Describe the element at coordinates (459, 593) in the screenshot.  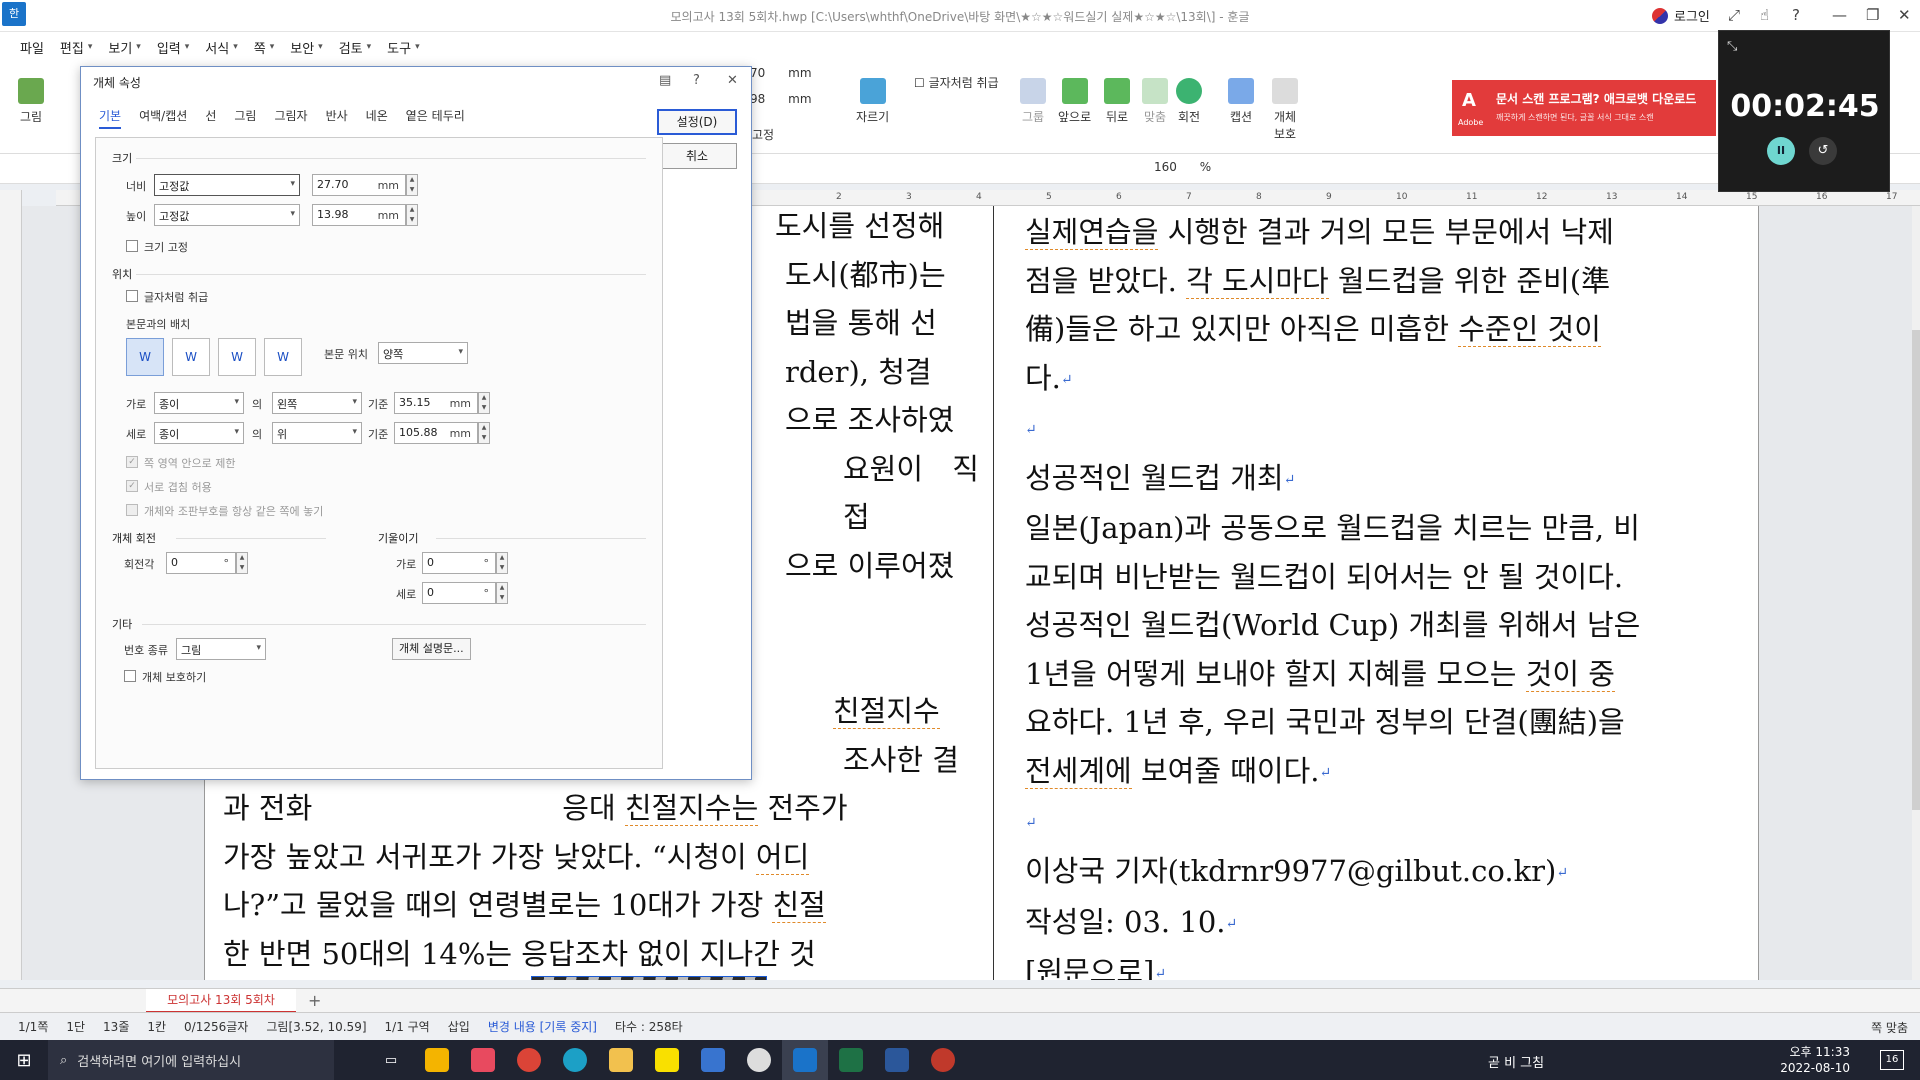
I see `skew-vertical-input: 0 °` at that location.